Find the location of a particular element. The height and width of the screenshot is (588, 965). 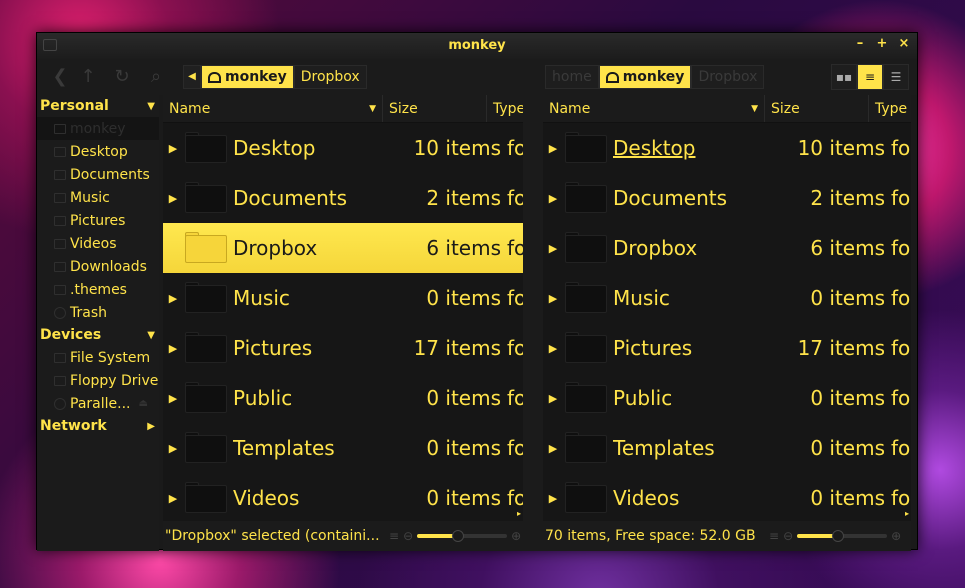

reload-icon: ↻ is located at coordinates (122, 77).